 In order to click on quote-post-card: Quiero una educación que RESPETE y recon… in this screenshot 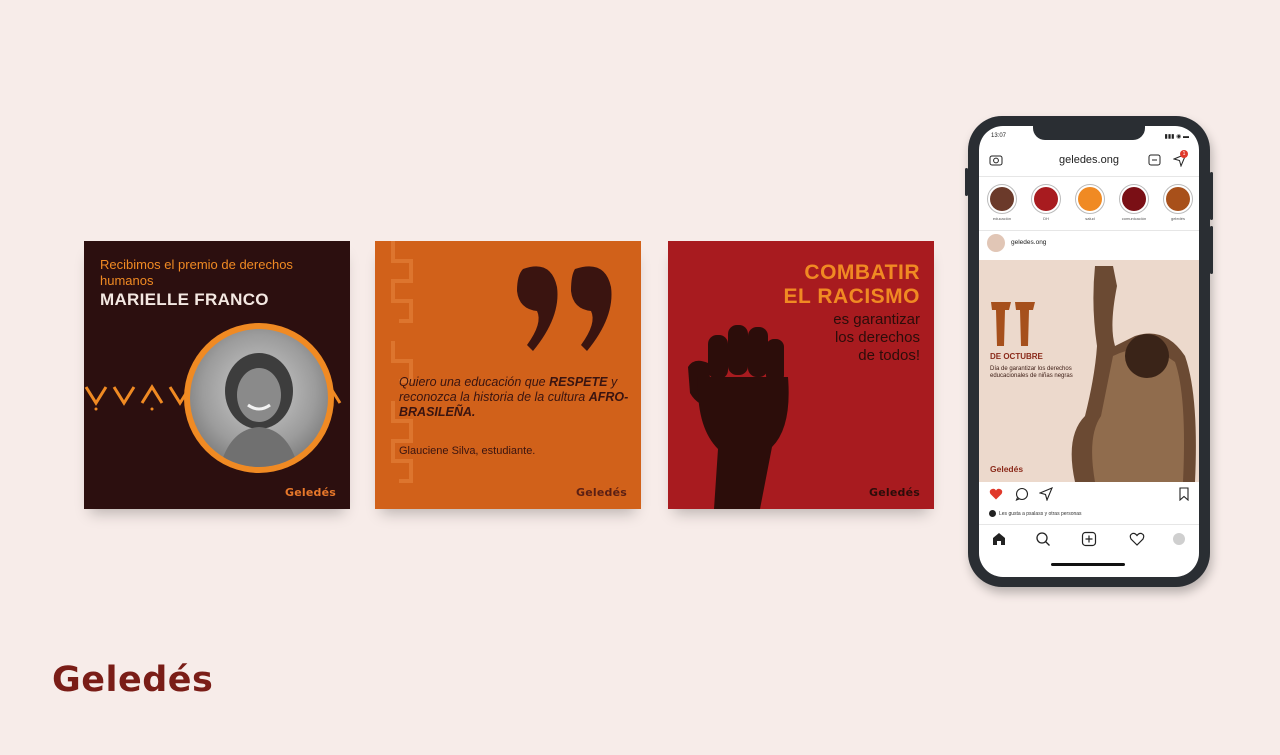, I will do `click(508, 375)`.